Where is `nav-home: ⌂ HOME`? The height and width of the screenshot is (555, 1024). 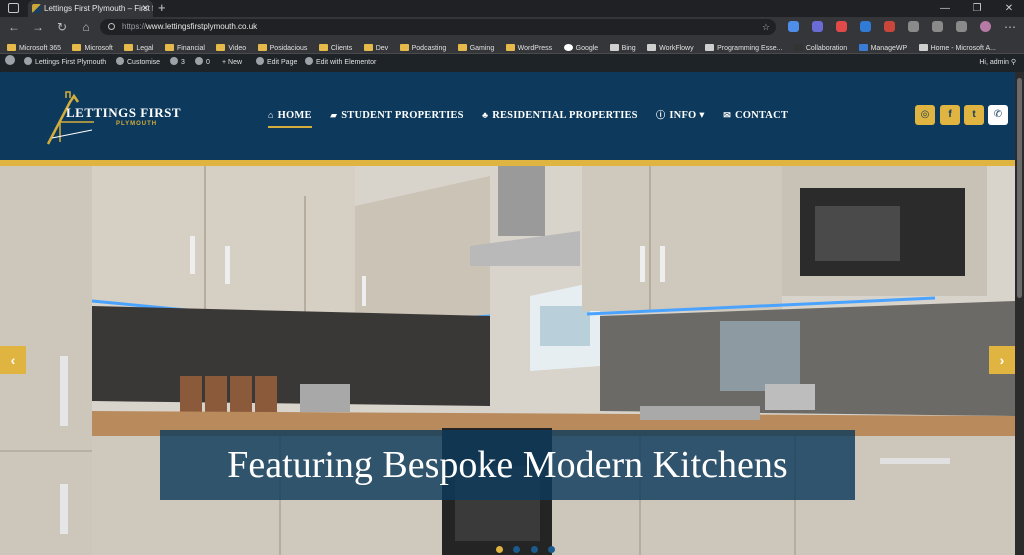
nav-home: ⌂ HOME is located at coordinates (290, 115).